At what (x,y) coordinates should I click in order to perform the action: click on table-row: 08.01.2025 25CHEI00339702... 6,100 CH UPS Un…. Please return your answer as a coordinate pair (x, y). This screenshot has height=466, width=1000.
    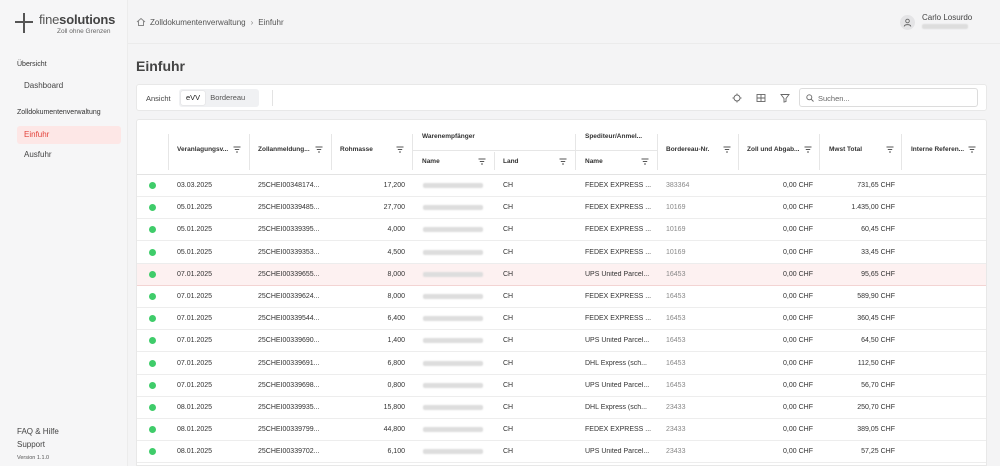
    Looking at the image, I should click on (561, 452).